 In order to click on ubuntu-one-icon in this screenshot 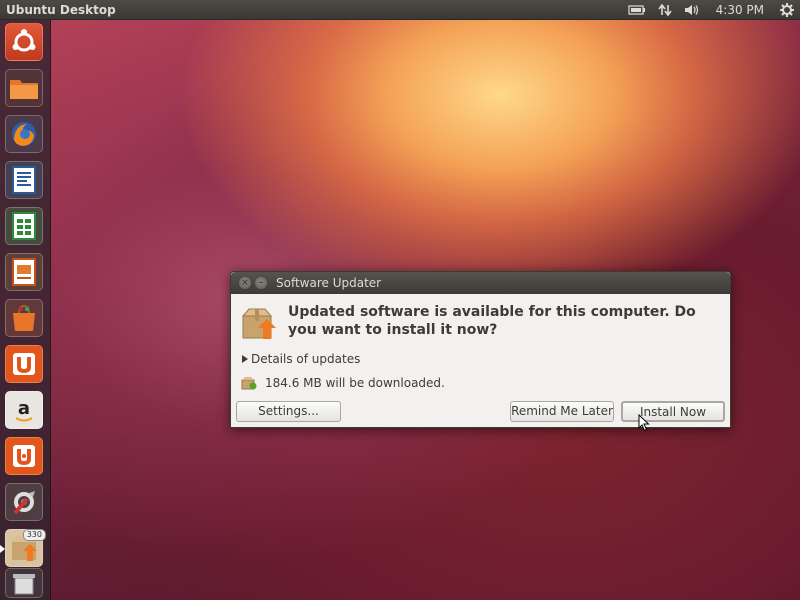, I will do `click(24, 364)`.